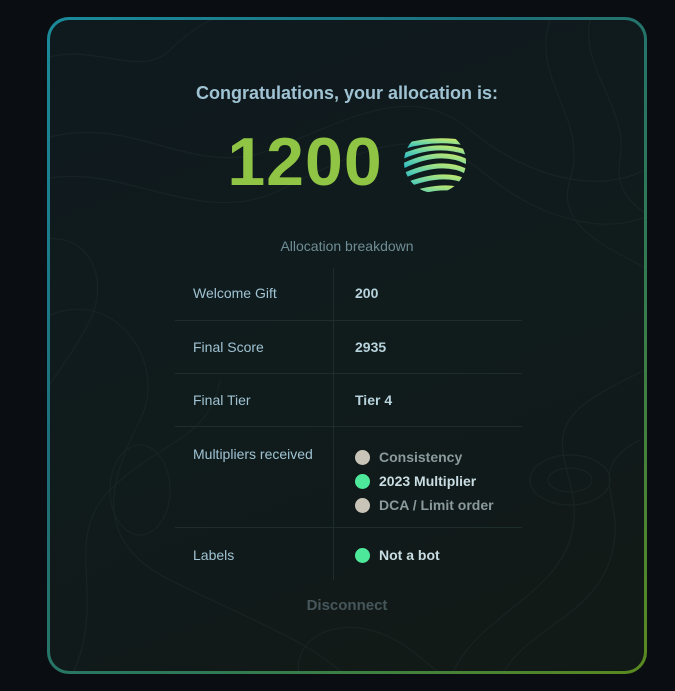 The height and width of the screenshot is (691, 675). Describe the element at coordinates (347, 93) in the screenshot. I see `allocation-title: Congratulations, your allocation is:` at that location.